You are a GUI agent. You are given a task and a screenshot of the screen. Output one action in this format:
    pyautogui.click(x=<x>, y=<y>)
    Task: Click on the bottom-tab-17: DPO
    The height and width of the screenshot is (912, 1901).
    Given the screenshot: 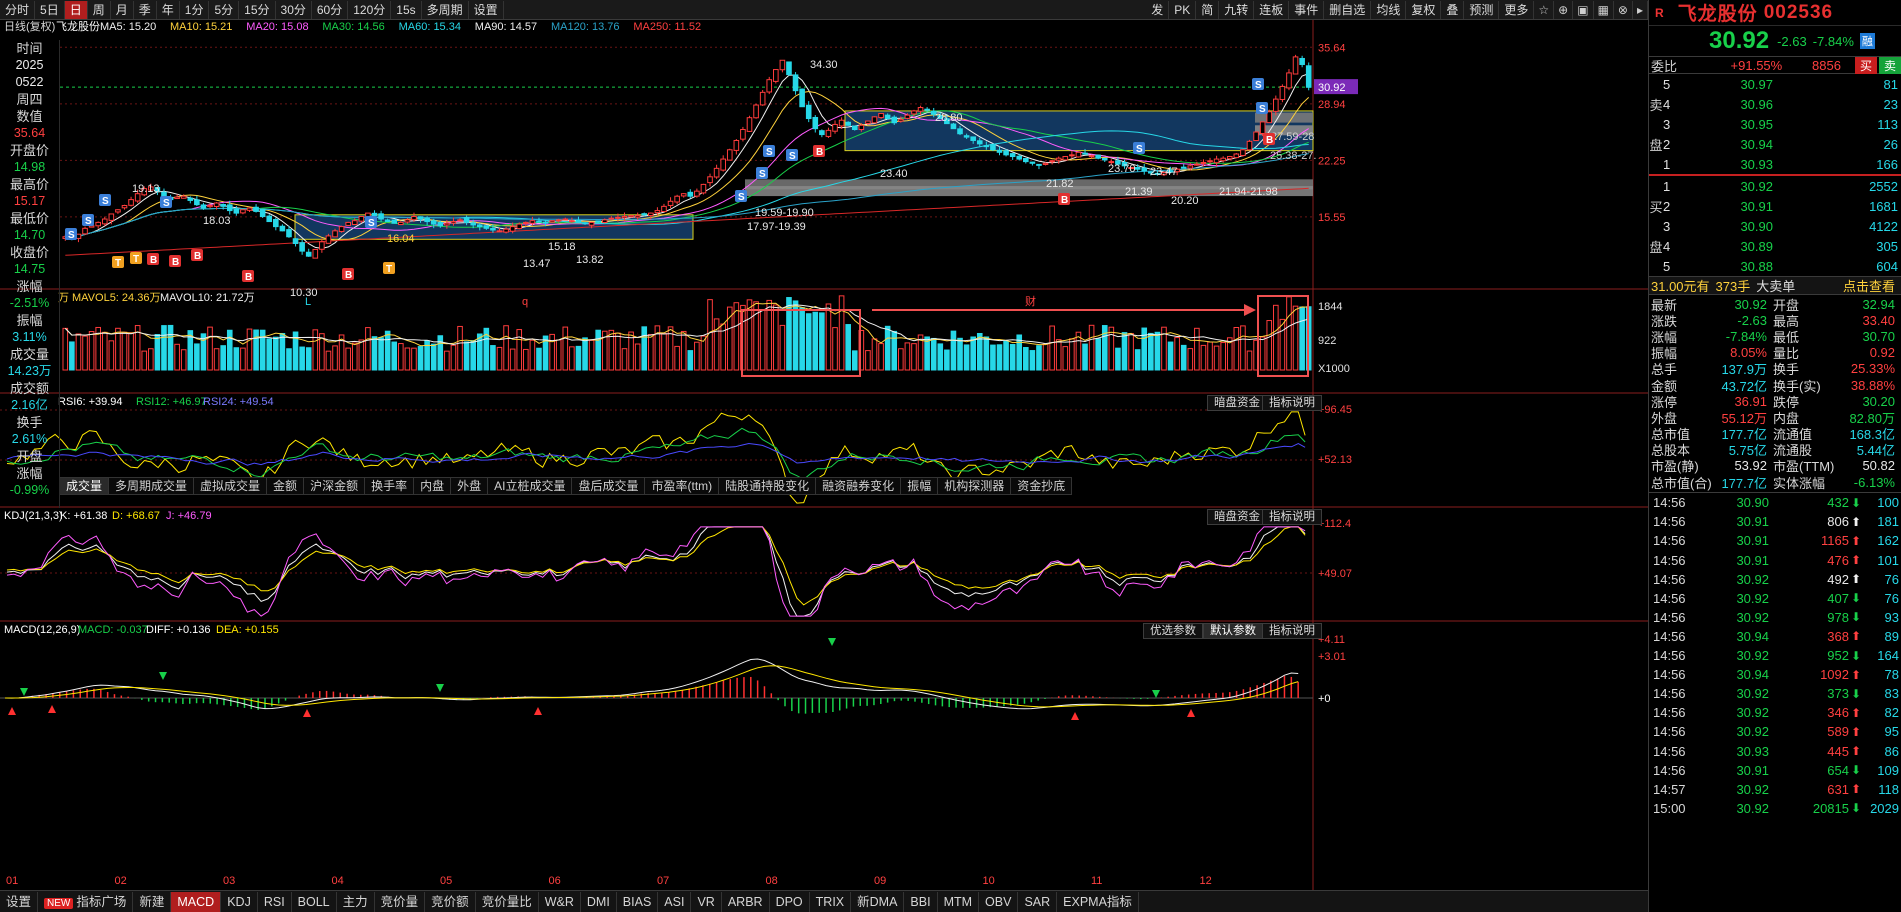 What is the action you would take?
    pyautogui.click(x=790, y=901)
    